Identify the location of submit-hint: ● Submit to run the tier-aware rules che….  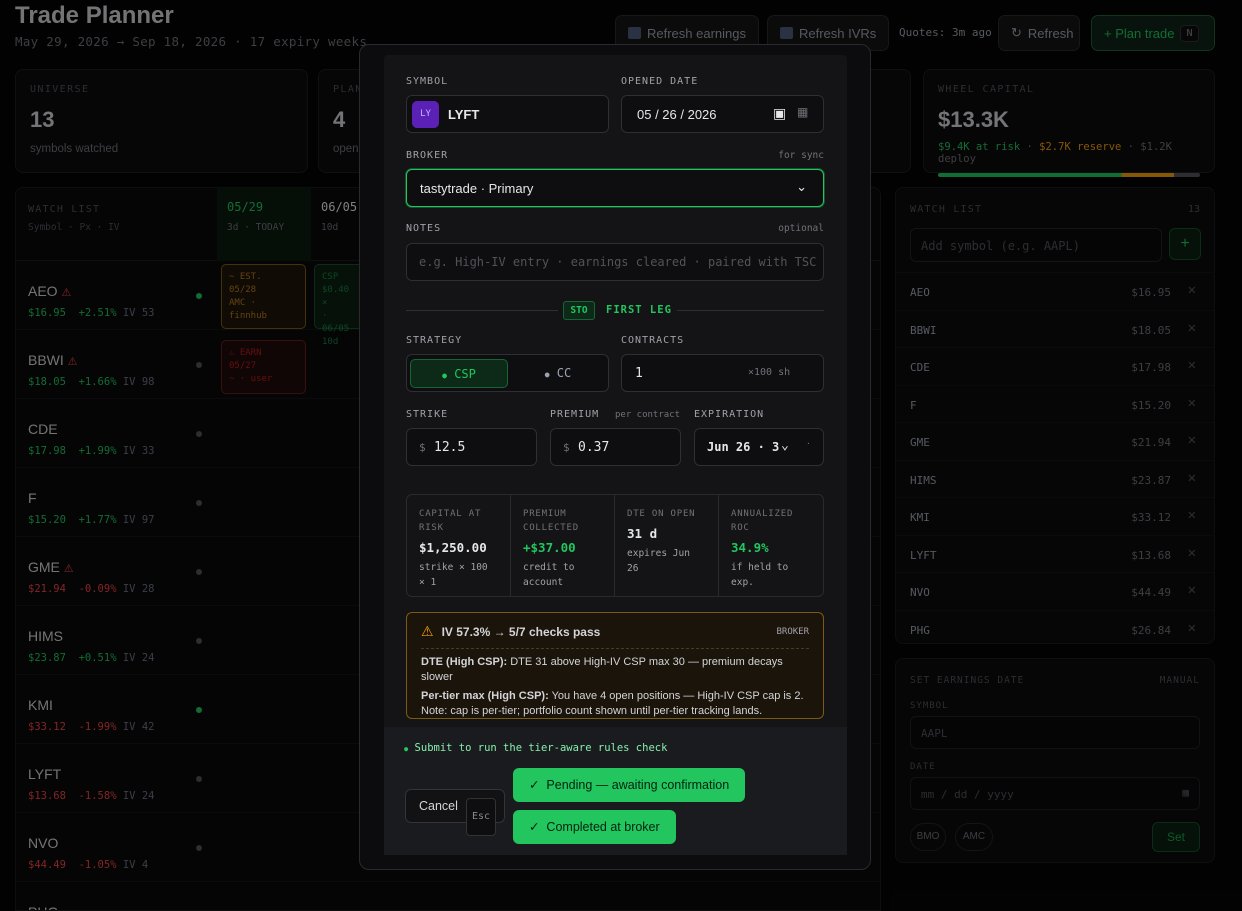
(536, 748).